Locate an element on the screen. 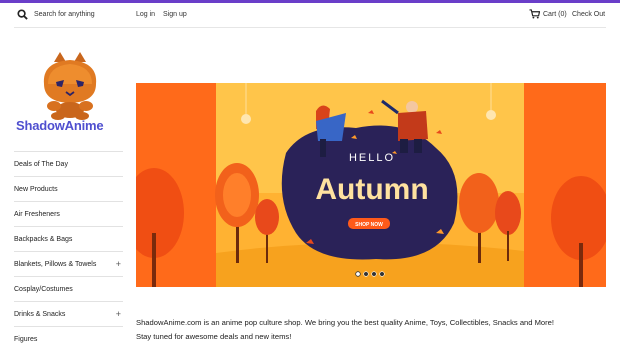 This screenshot has width=620, height=343. cart-link: Cart (0) is located at coordinates (548, 14).